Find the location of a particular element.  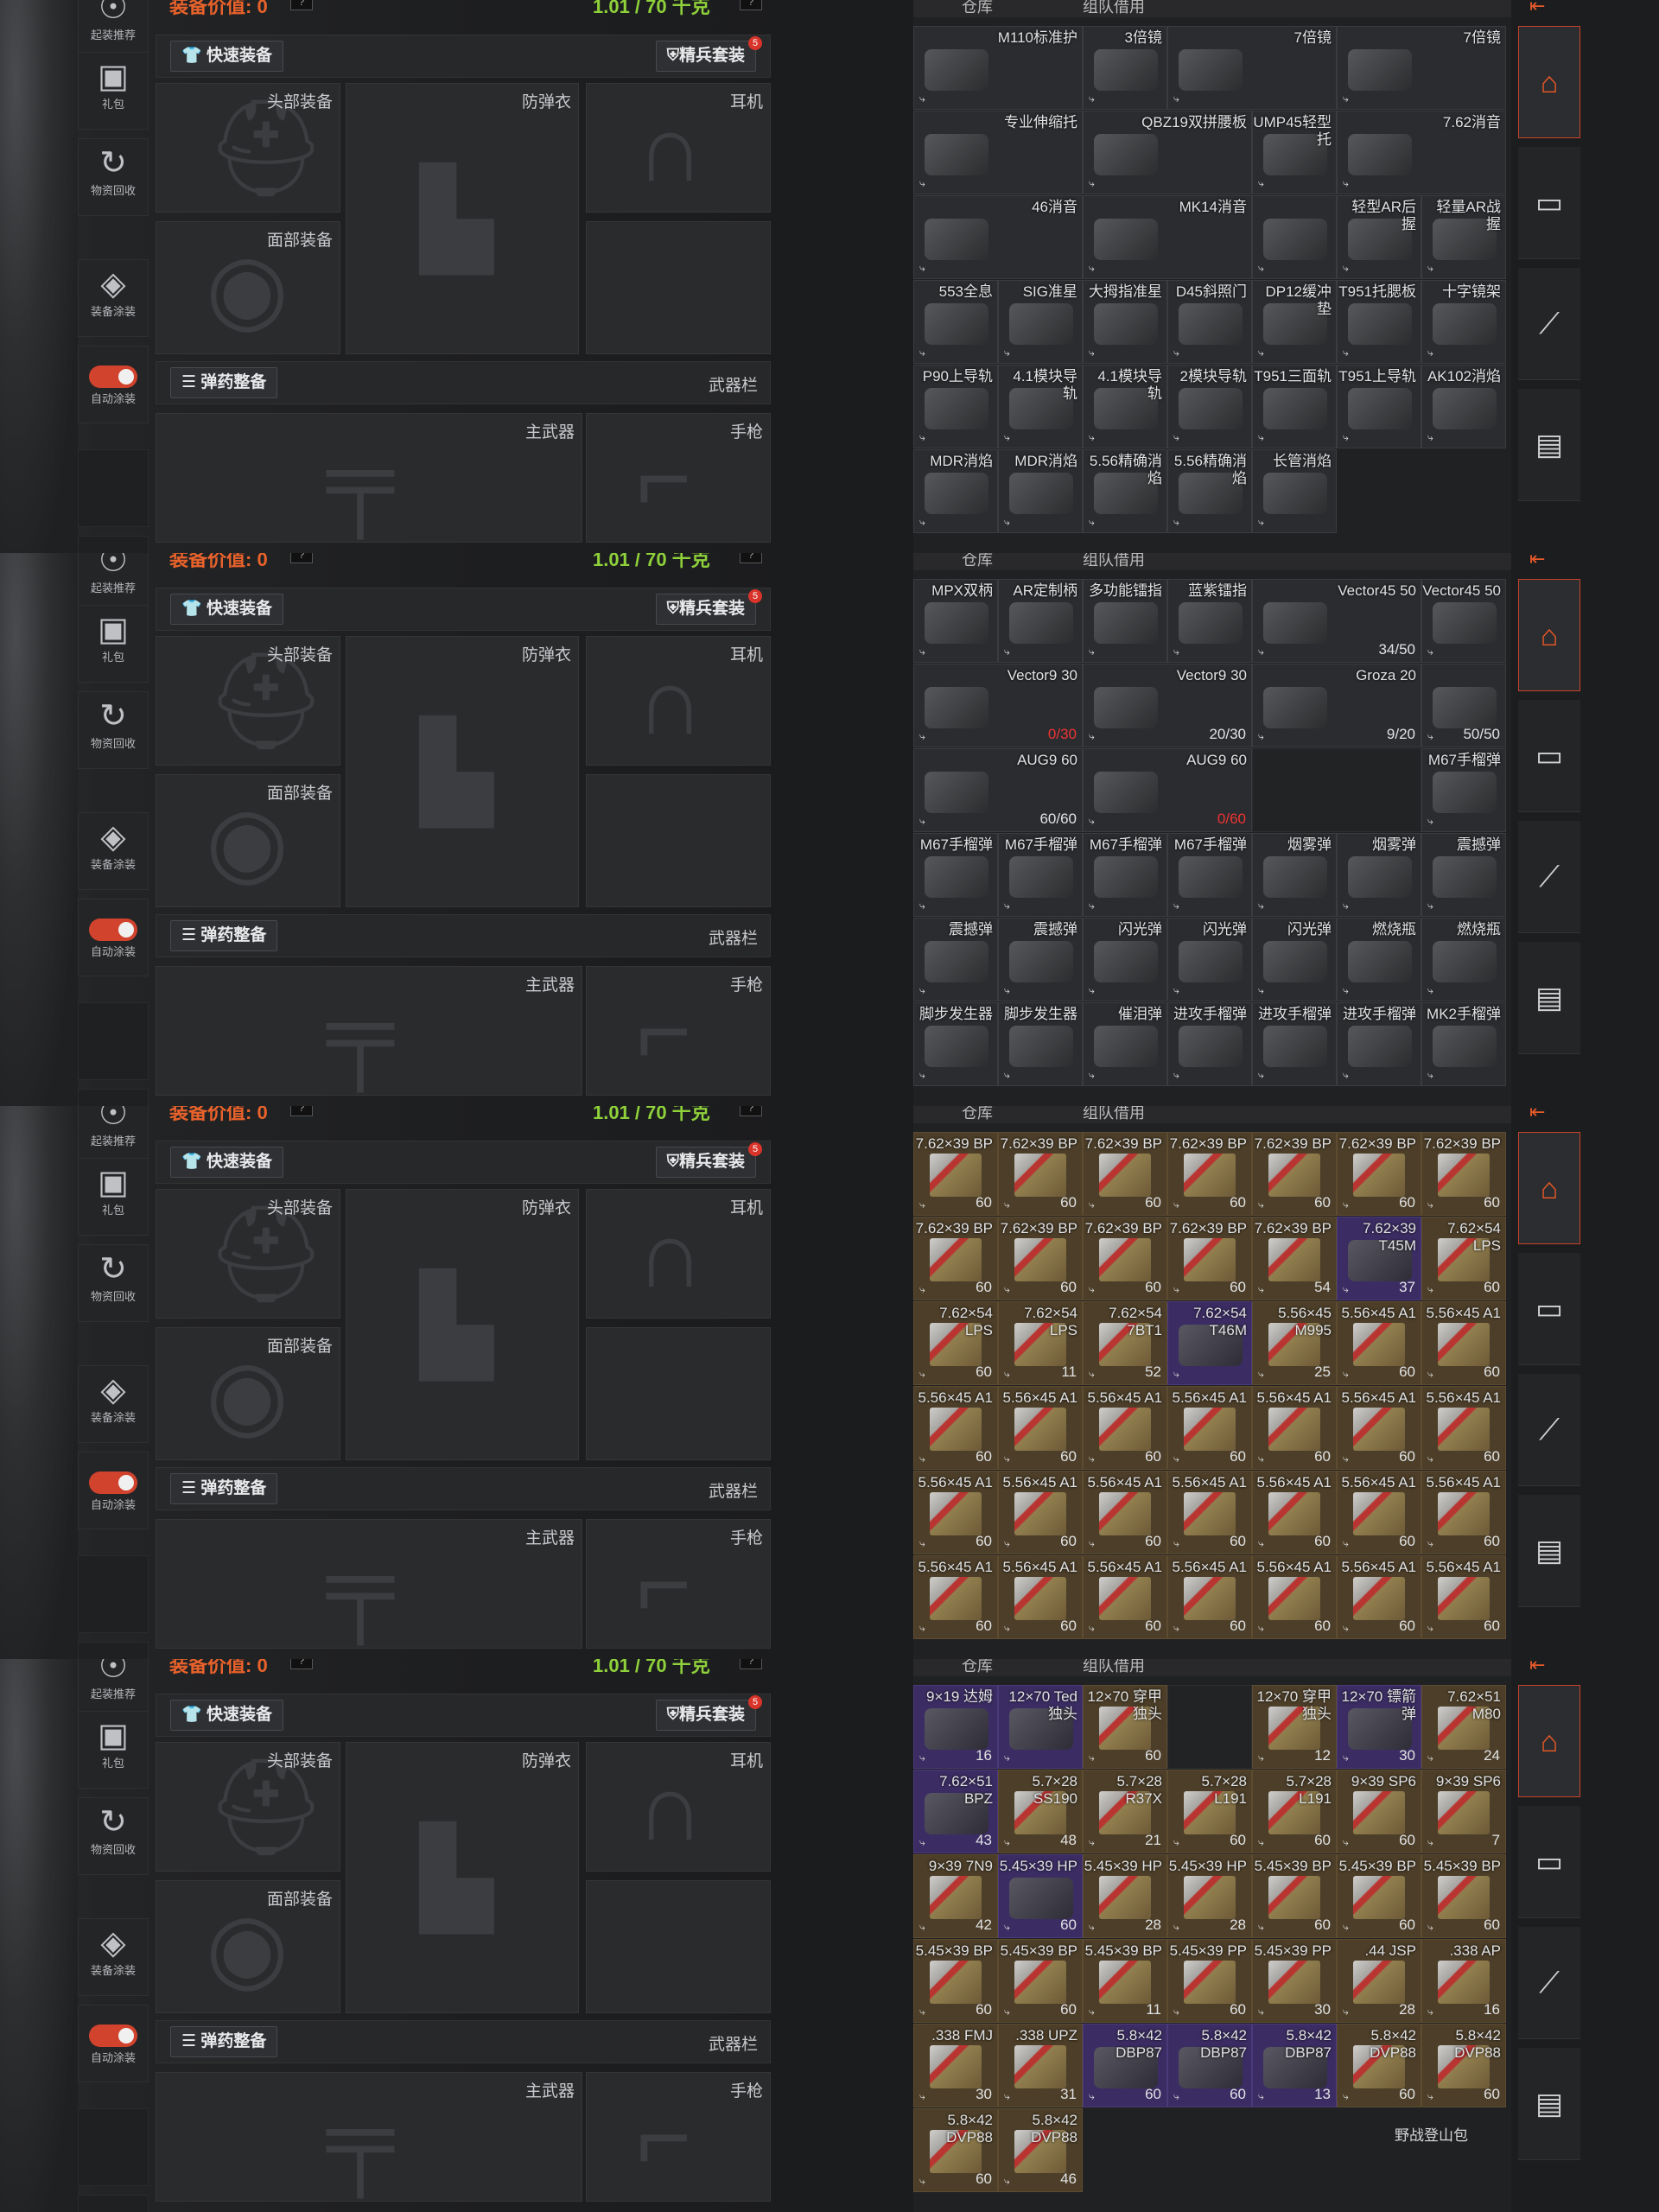

item-cell: 7.62×39 T45M 37 ⤷ is located at coordinates (1379, 1258).